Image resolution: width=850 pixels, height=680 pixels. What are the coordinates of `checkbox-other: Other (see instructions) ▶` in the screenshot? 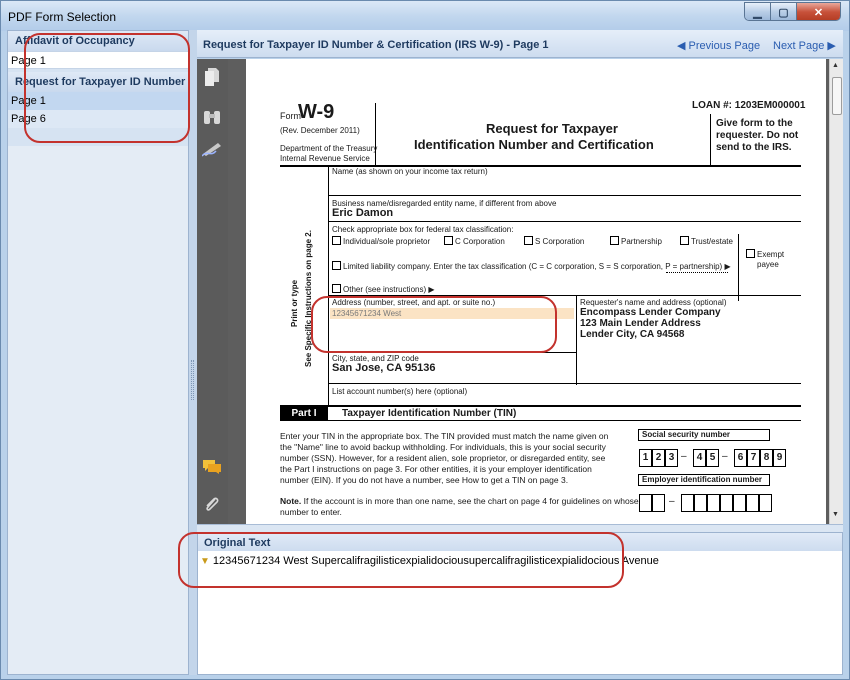 It's located at (383, 289).